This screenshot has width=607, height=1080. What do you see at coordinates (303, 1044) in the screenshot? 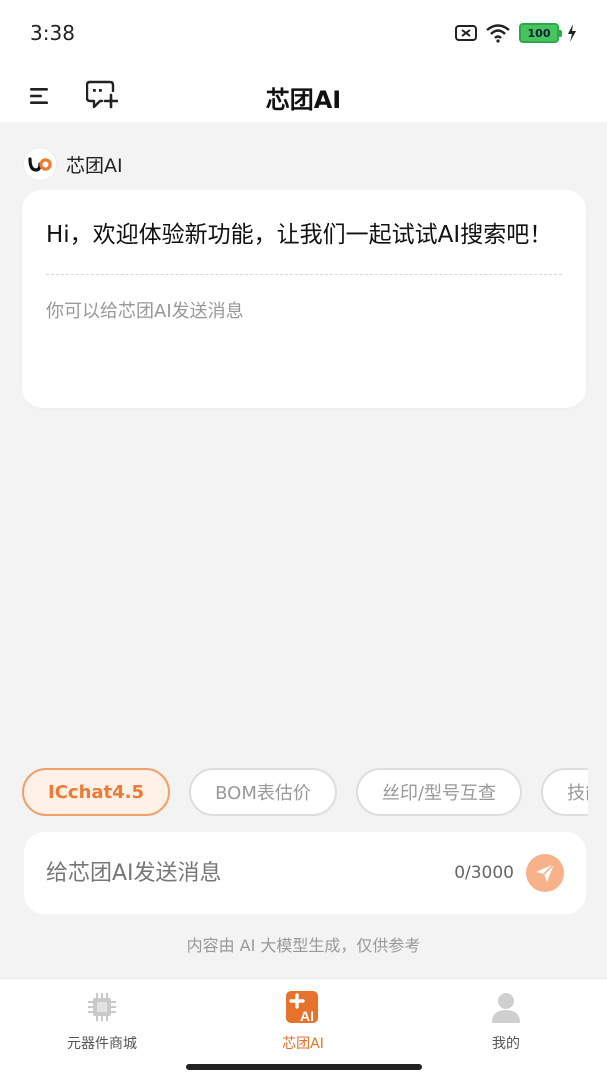
I see `nav-label: 芯团AI` at bounding box center [303, 1044].